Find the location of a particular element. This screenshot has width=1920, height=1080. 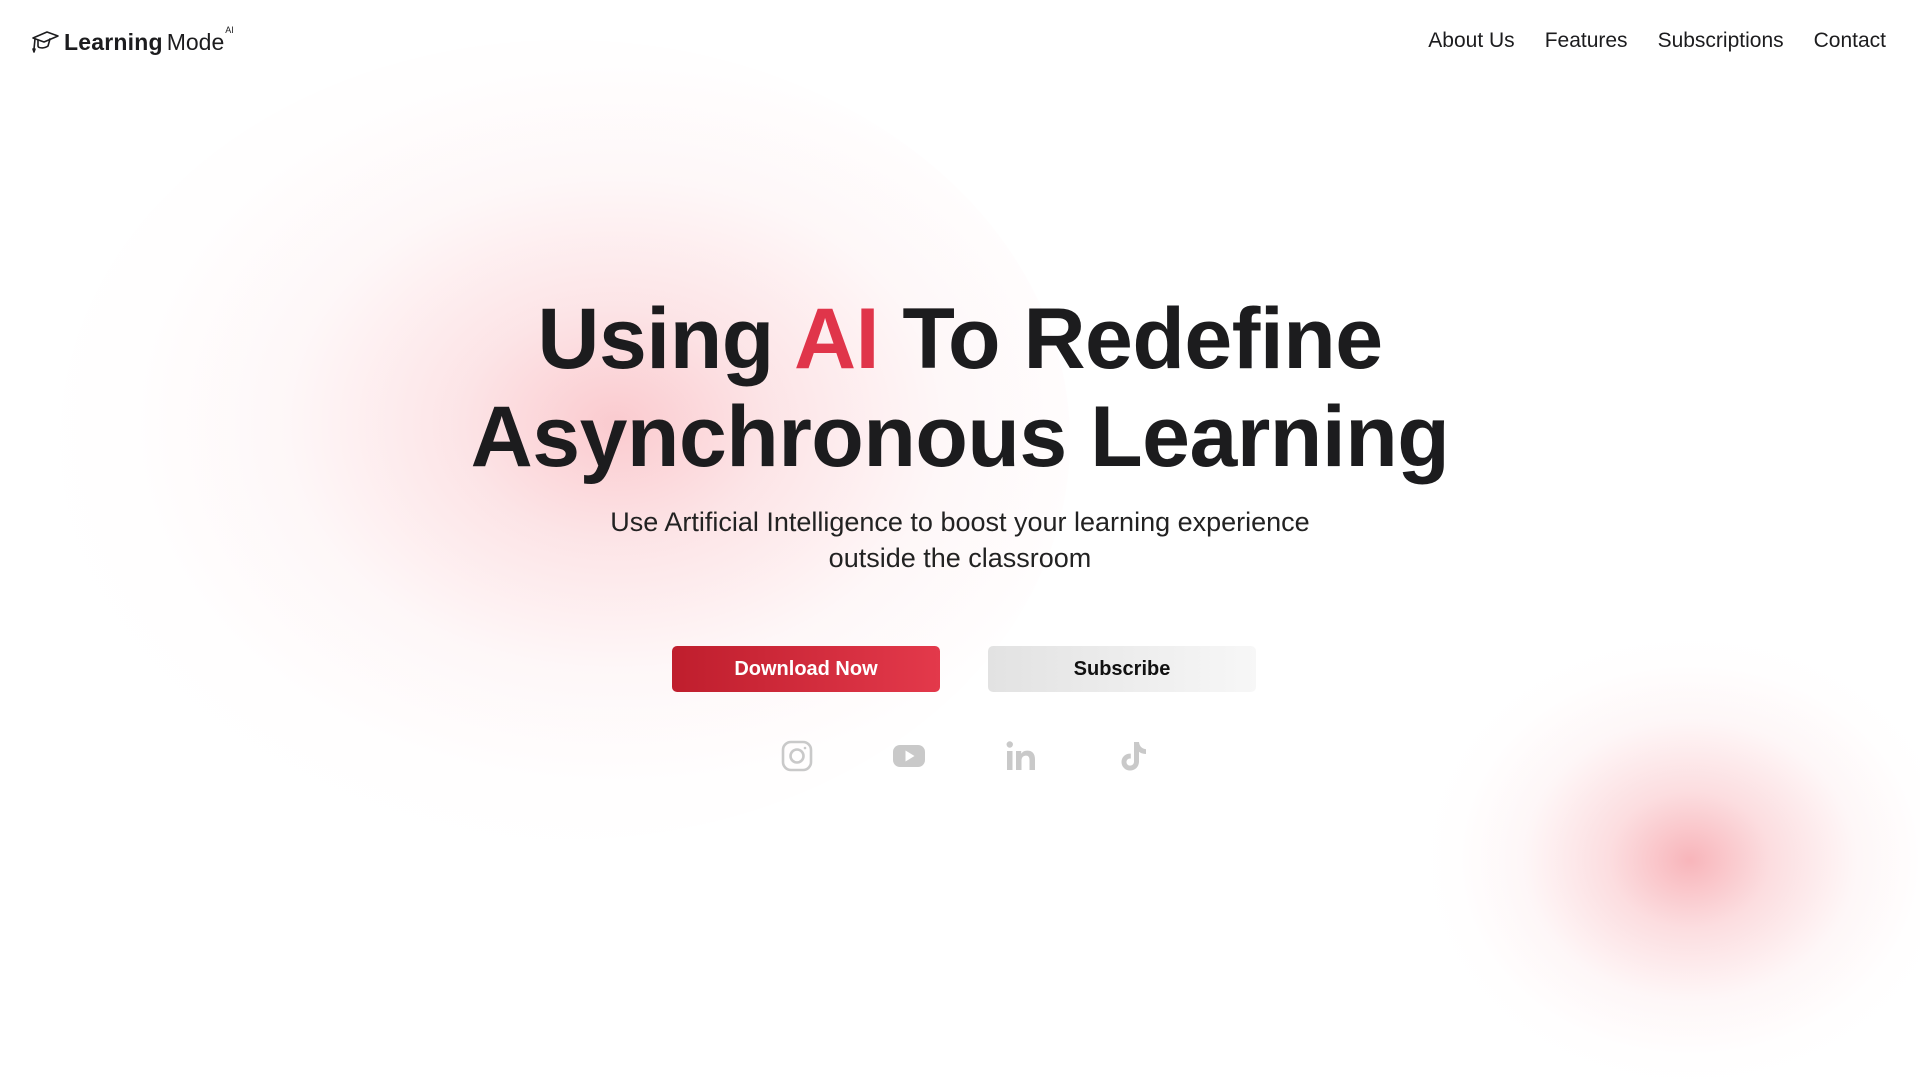

hero-title-accent: AI is located at coordinates (836, 339).